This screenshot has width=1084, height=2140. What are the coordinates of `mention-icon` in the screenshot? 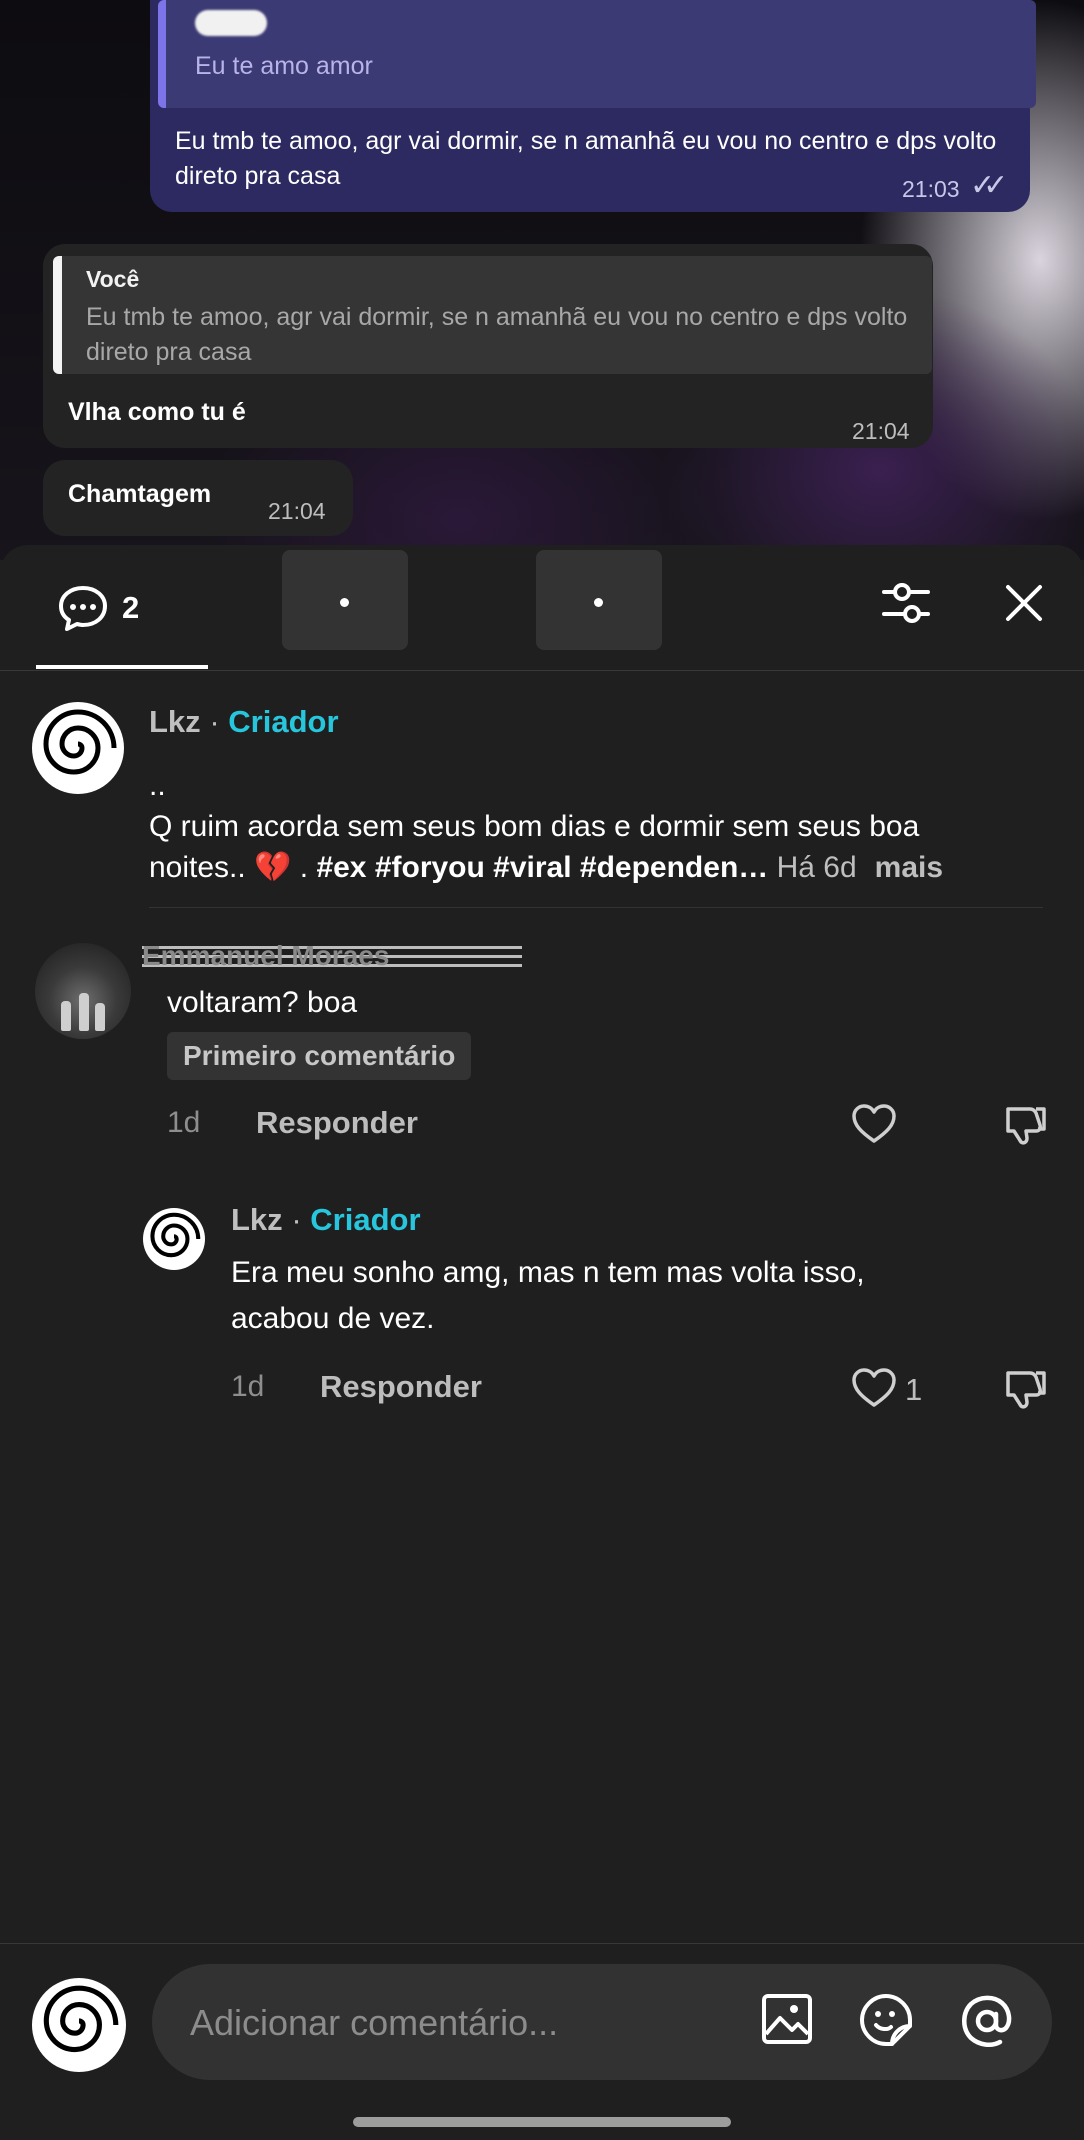 It's located at (987, 2021).